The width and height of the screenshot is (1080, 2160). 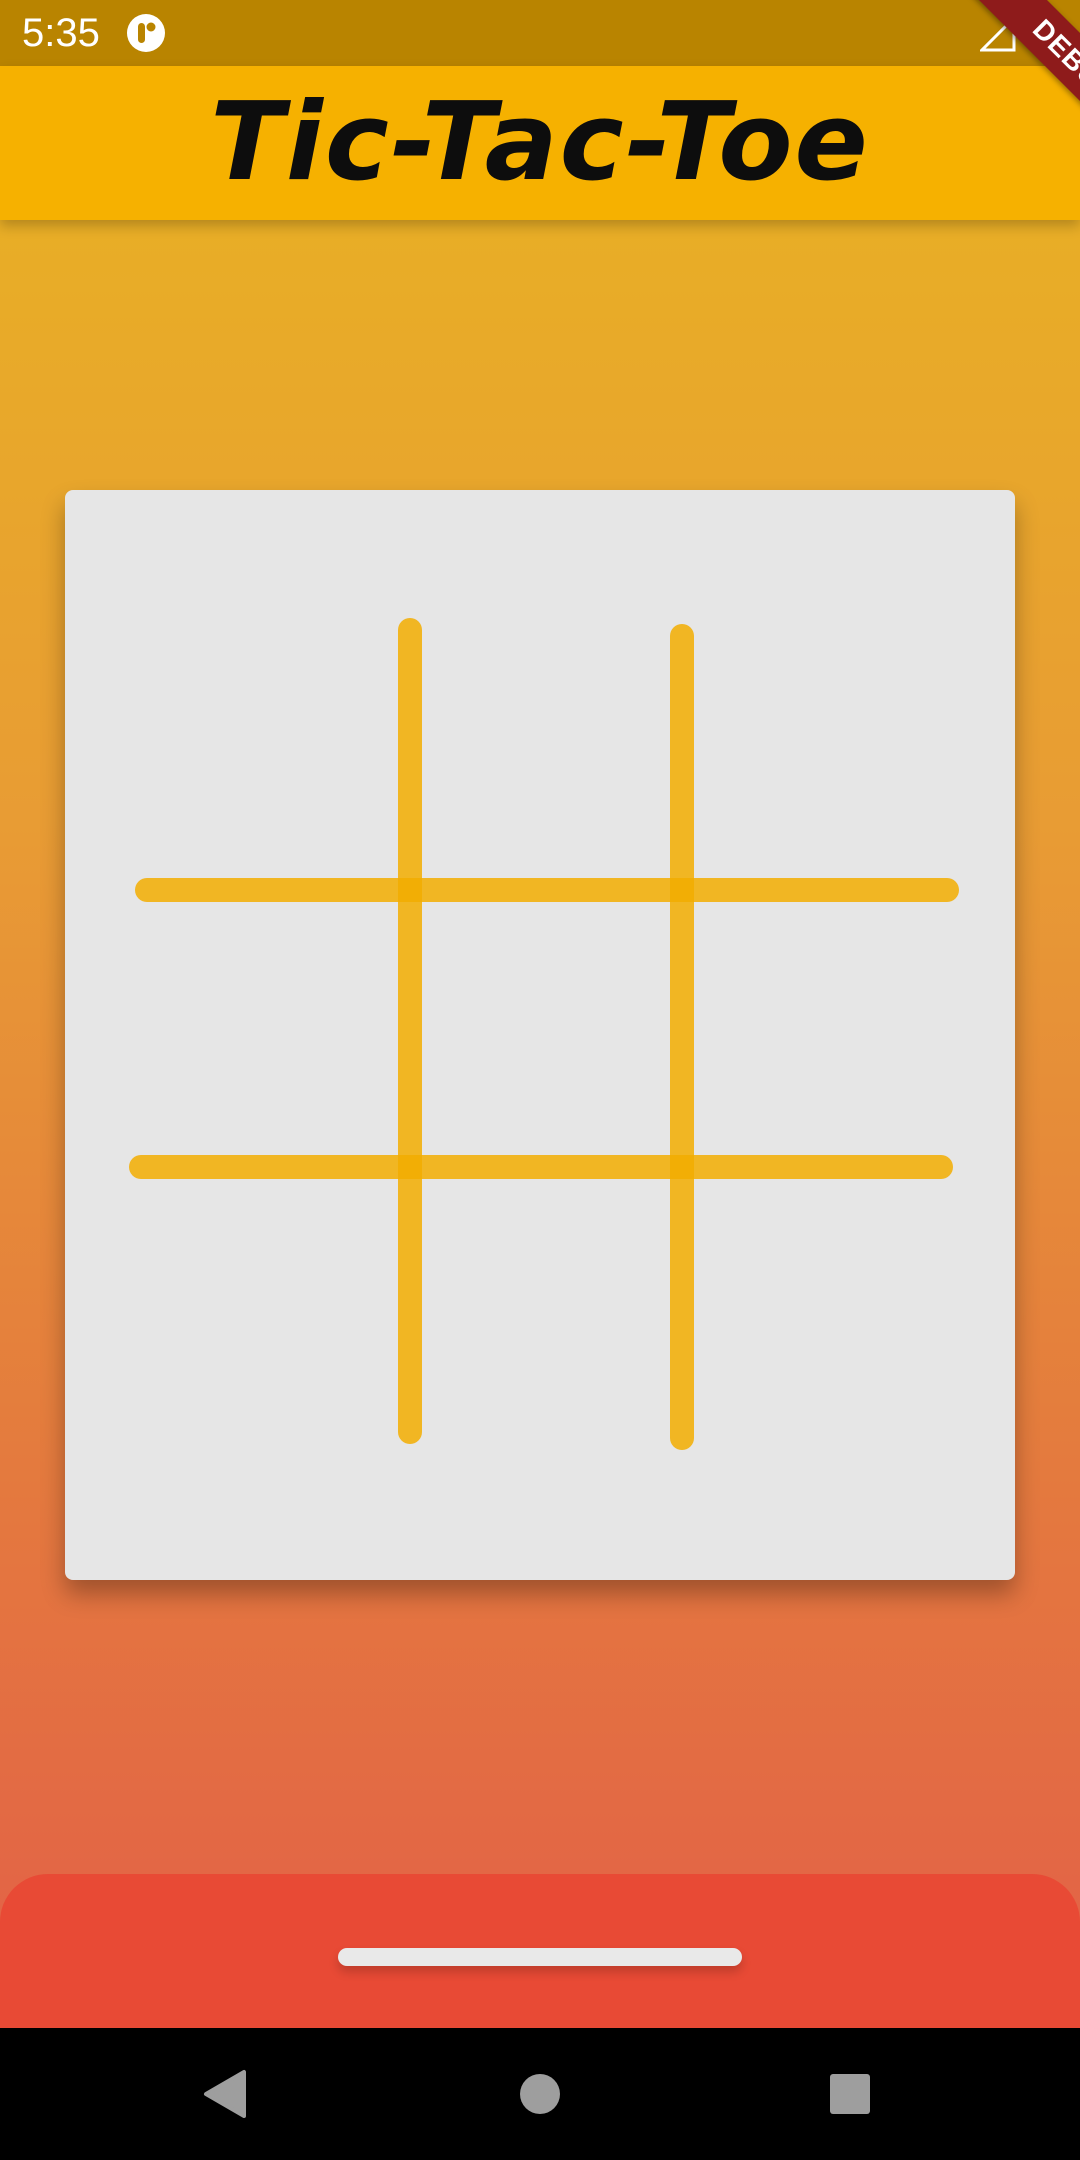 I want to click on home-icon, so click(x=540, y=2094).